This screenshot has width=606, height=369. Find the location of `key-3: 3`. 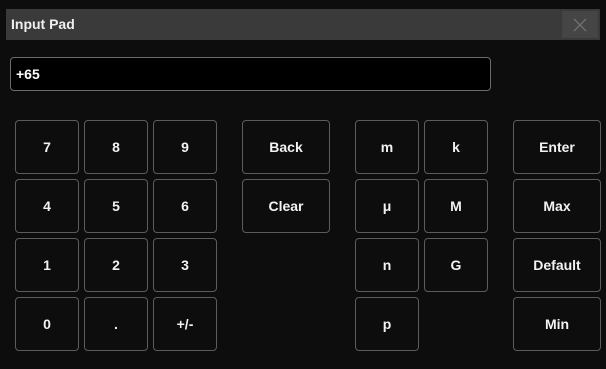

key-3: 3 is located at coordinates (185, 265).